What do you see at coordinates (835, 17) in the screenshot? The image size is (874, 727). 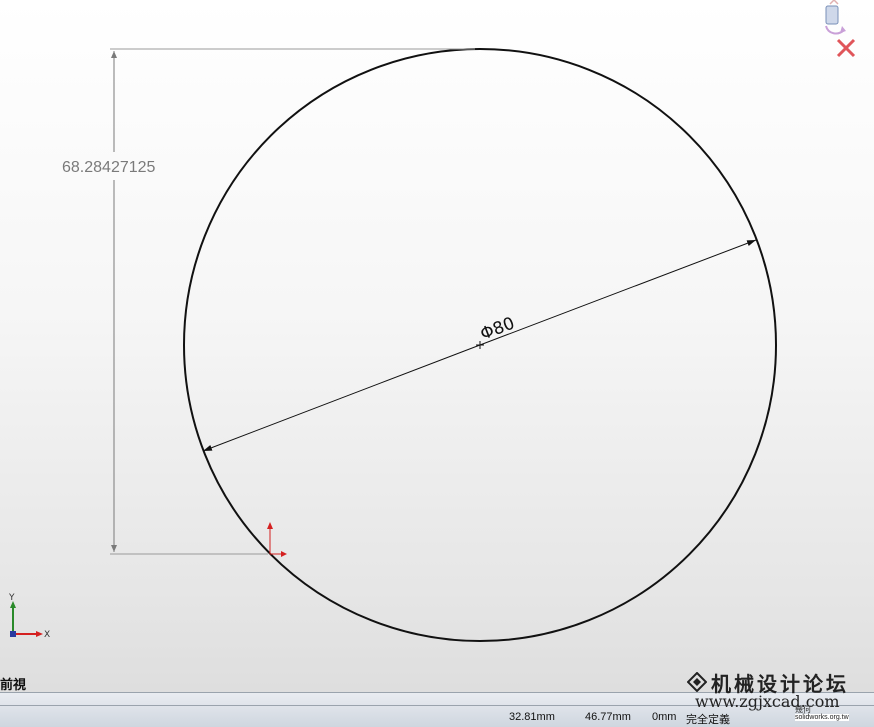 I see `rebuild-icon` at bounding box center [835, 17].